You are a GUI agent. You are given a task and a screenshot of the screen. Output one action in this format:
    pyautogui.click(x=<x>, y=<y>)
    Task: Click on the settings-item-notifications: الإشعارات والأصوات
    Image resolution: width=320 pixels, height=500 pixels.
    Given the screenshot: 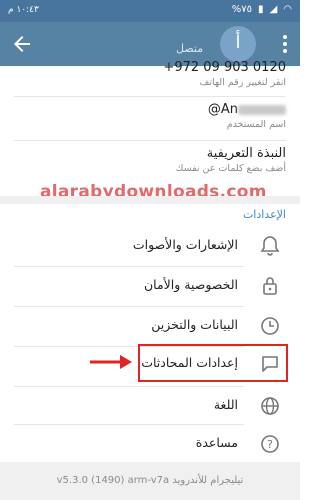 What is the action you would take?
    pyautogui.click(x=150, y=246)
    